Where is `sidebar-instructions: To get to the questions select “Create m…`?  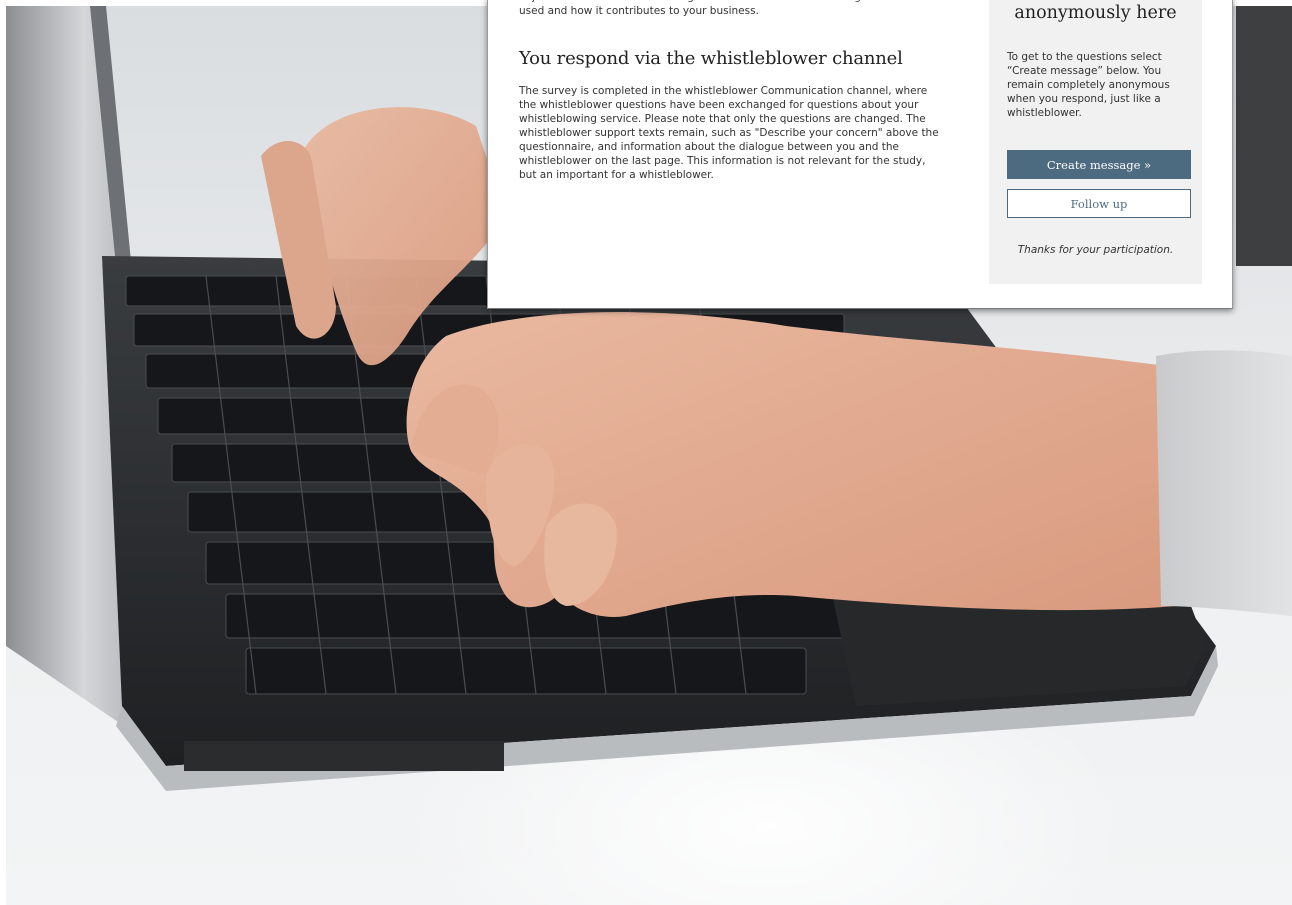 sidebar-instructions: To get to the questions select “Create m… is located at coordinates (1088, 85).